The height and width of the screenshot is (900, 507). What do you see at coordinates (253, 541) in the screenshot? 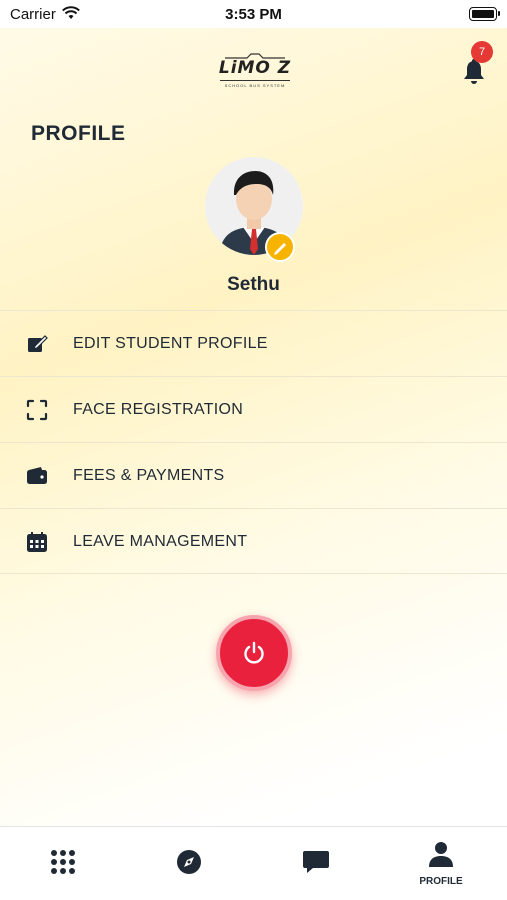
I see `menu-item-leave-management: LEAVE MANAGEMENT` at bounding box center [253, 541].